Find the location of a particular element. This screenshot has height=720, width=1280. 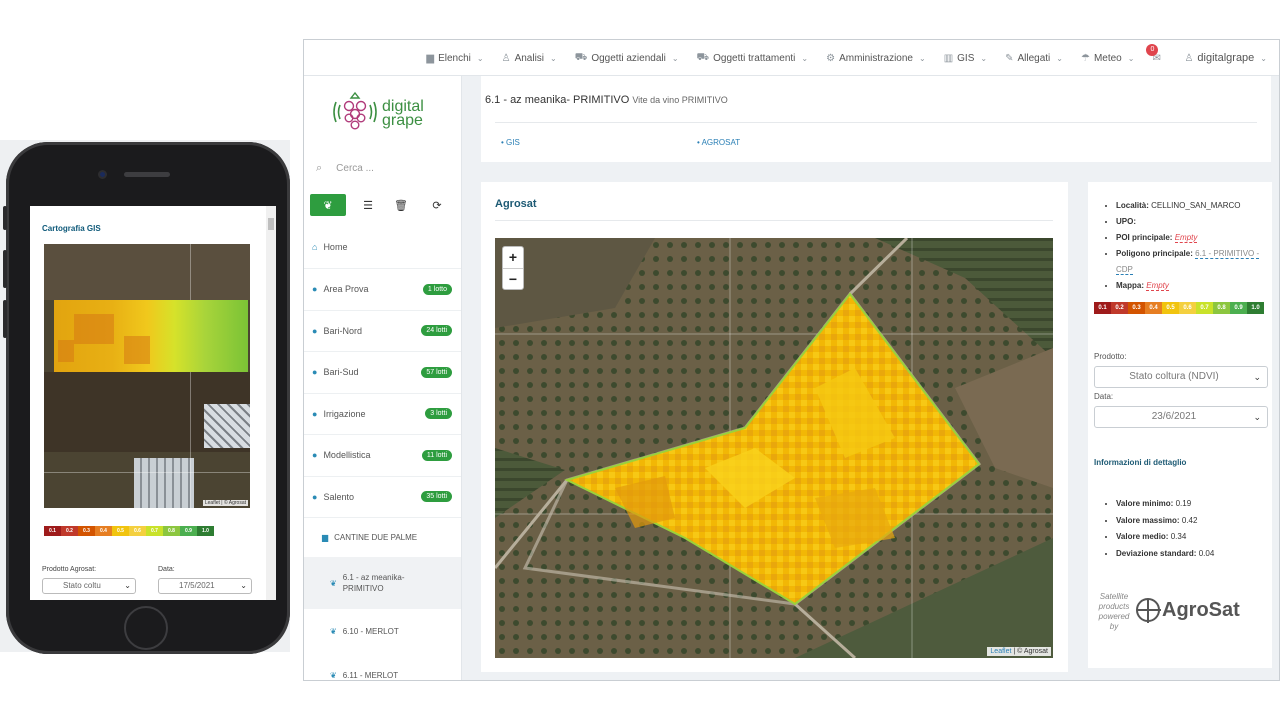

product-select: Stato coltura (NDVI) ⌄ is located at coordinates (1181, 377).